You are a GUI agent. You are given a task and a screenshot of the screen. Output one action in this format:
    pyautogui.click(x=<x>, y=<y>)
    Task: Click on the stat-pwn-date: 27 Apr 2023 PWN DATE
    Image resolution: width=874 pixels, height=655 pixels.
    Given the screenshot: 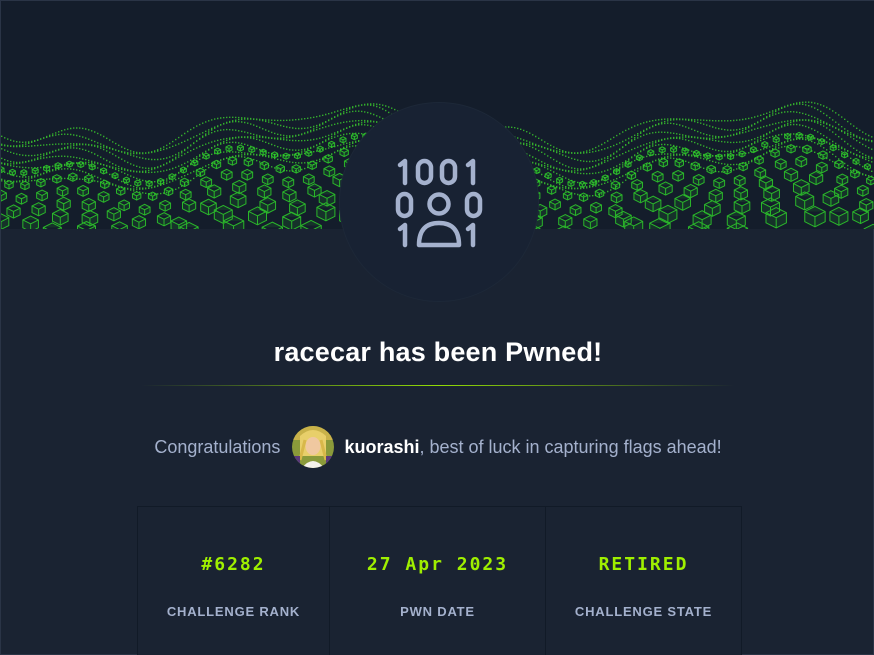 What is the action you would take?
    pyautogui.click(x=438, y=580)
    